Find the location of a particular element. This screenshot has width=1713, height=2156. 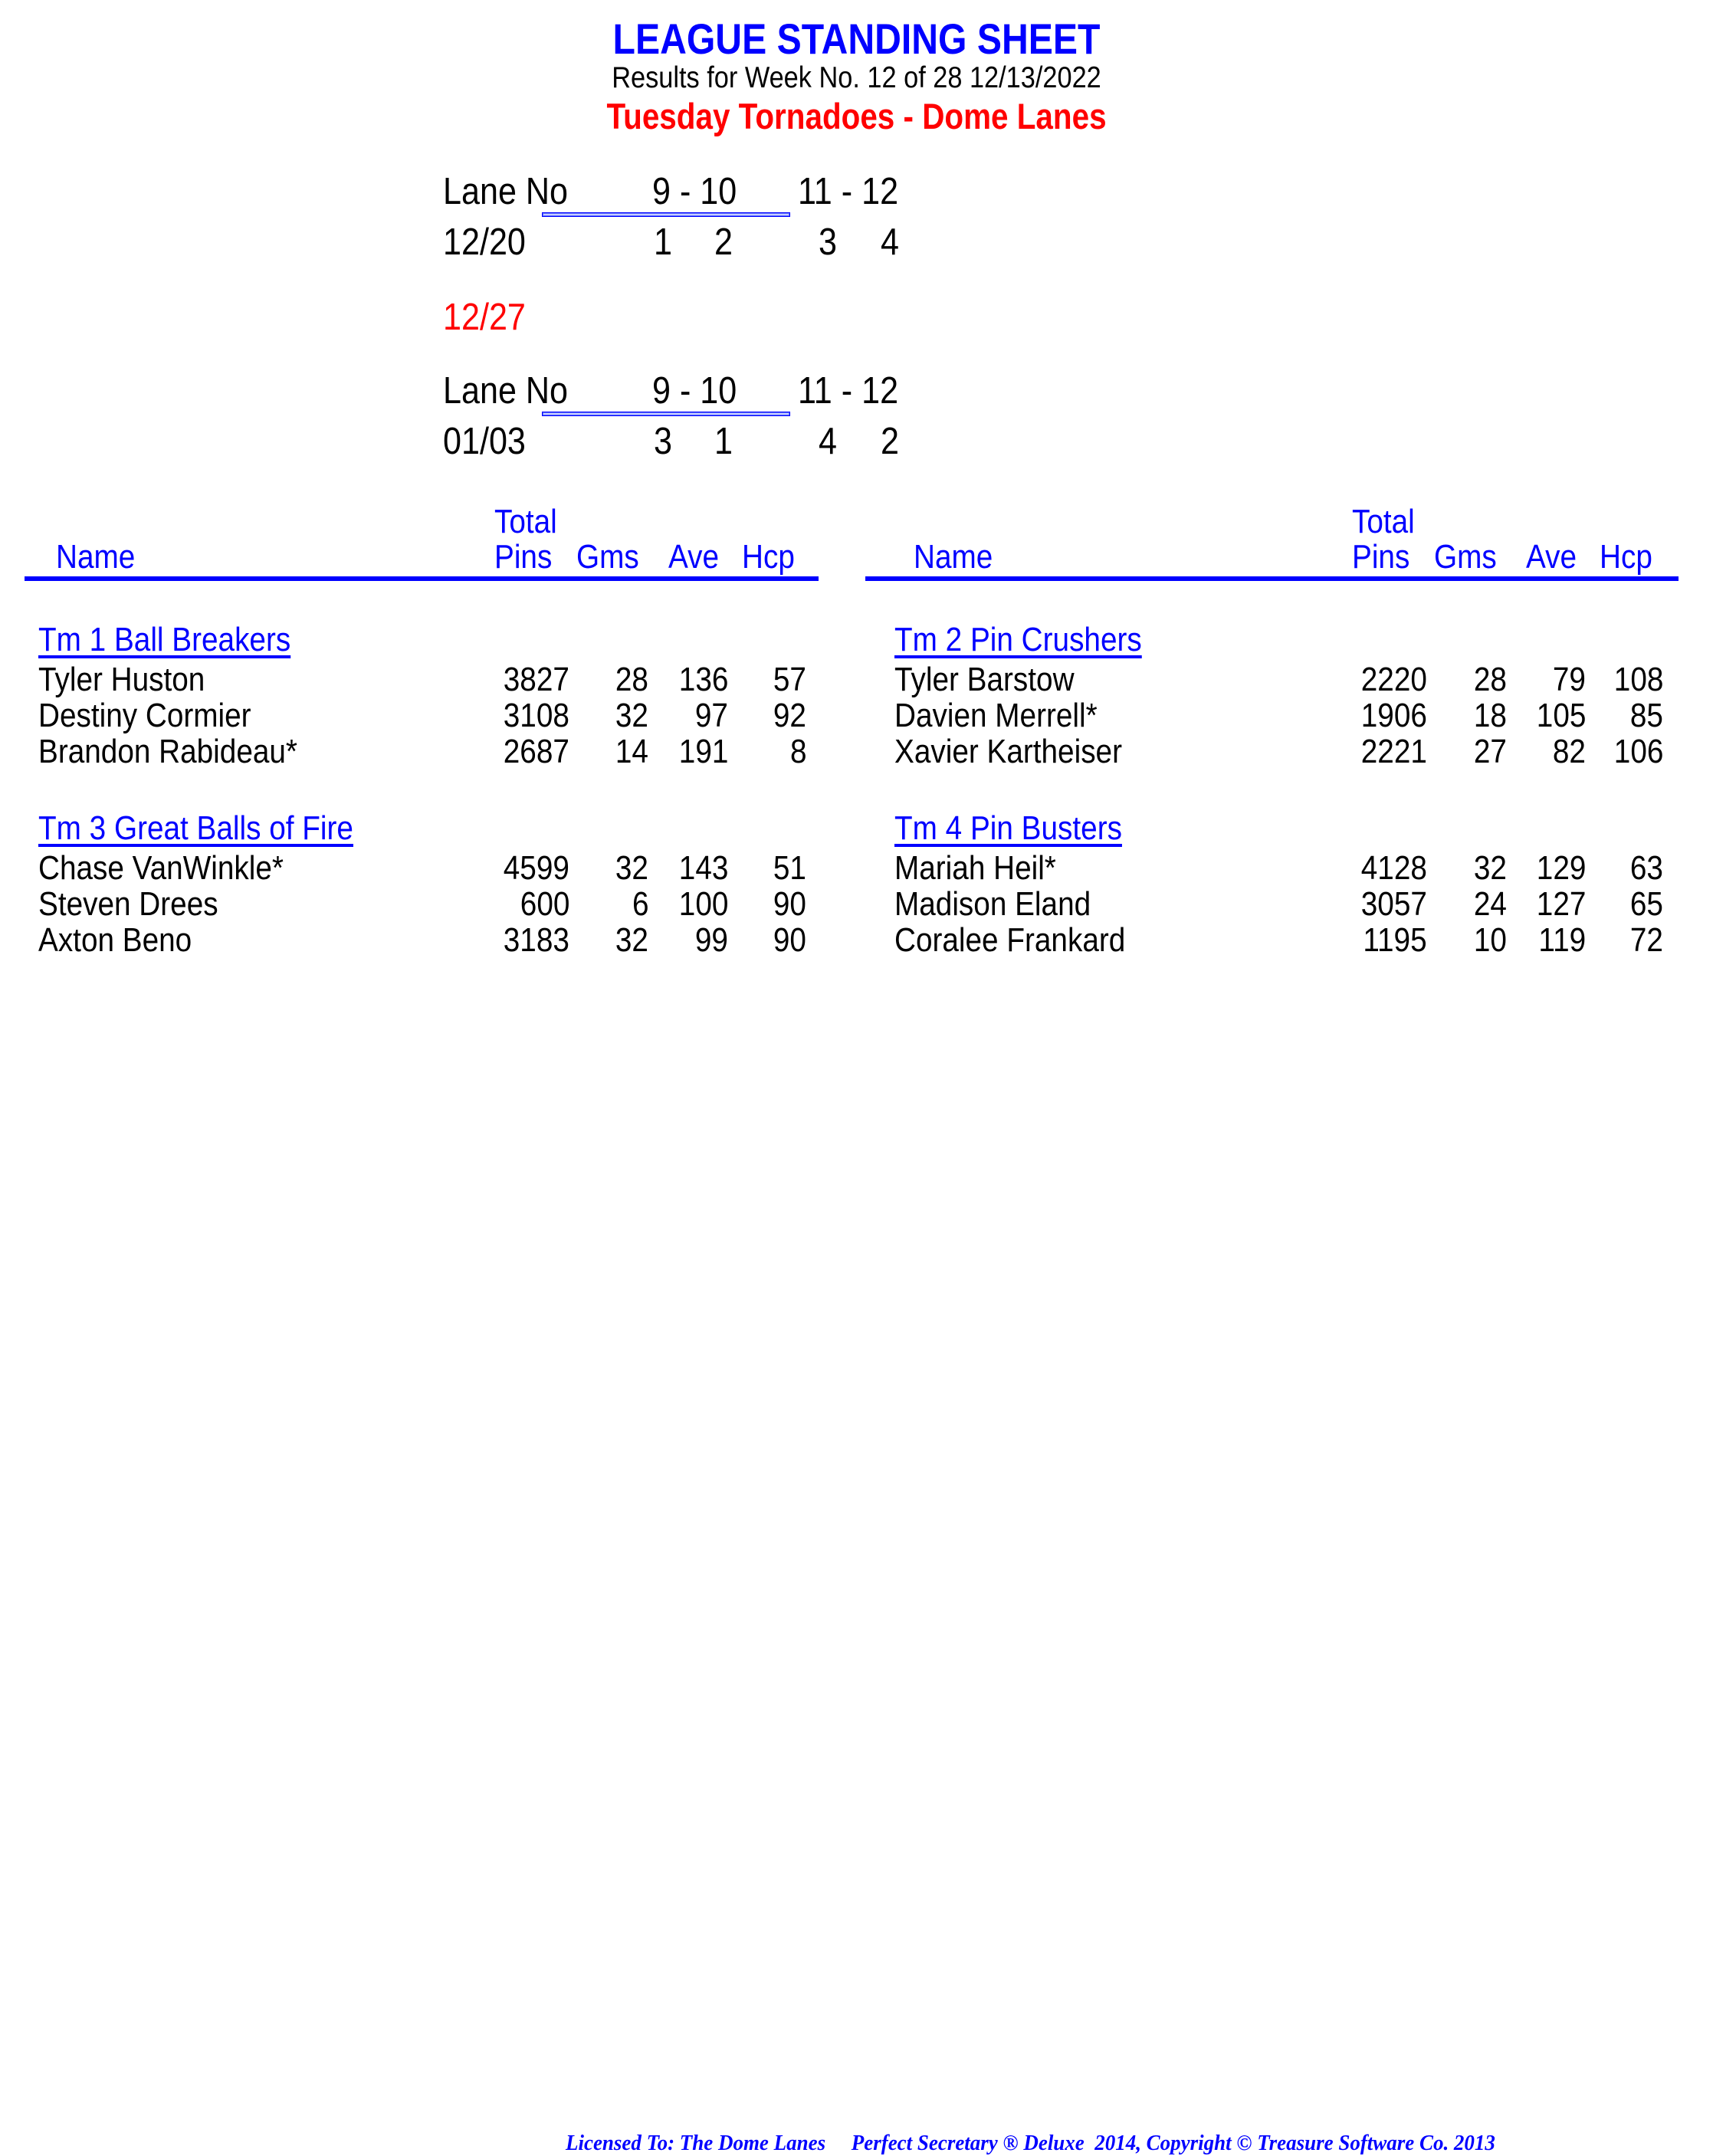

player-hcp-value: 51 is located at coordinates (789, 868).